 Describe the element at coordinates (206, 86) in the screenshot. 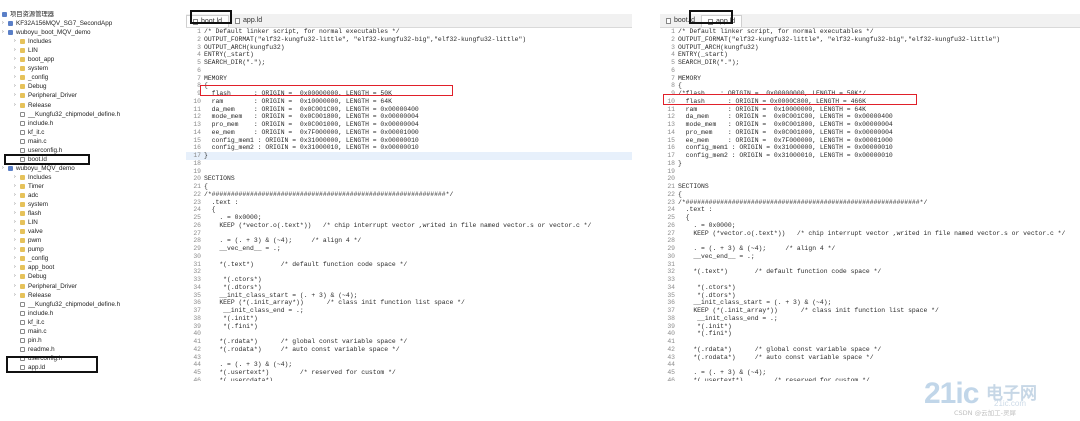

I see `code-text: {` at that location.